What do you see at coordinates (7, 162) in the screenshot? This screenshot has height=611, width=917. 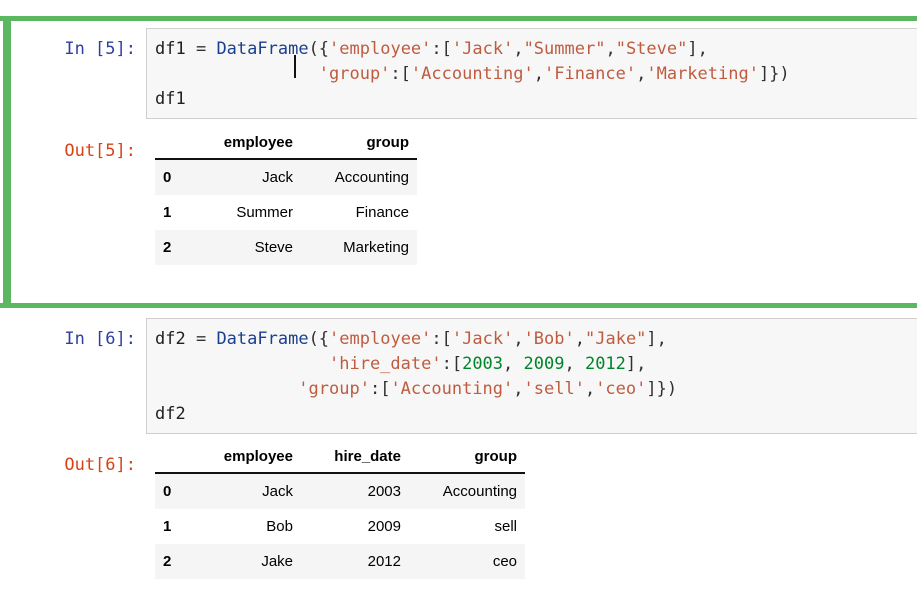 I see `cell-selected-left-bar` at bounding box center [7, 162].